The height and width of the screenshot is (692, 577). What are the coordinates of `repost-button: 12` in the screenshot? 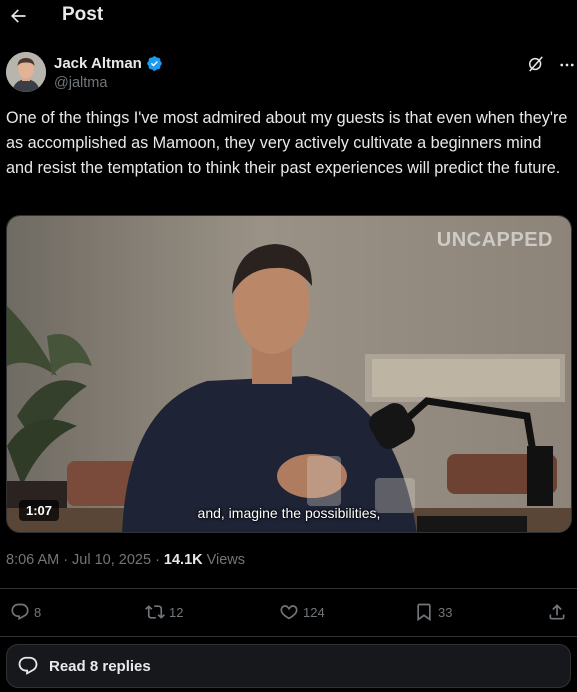 It's located at (164, 612).